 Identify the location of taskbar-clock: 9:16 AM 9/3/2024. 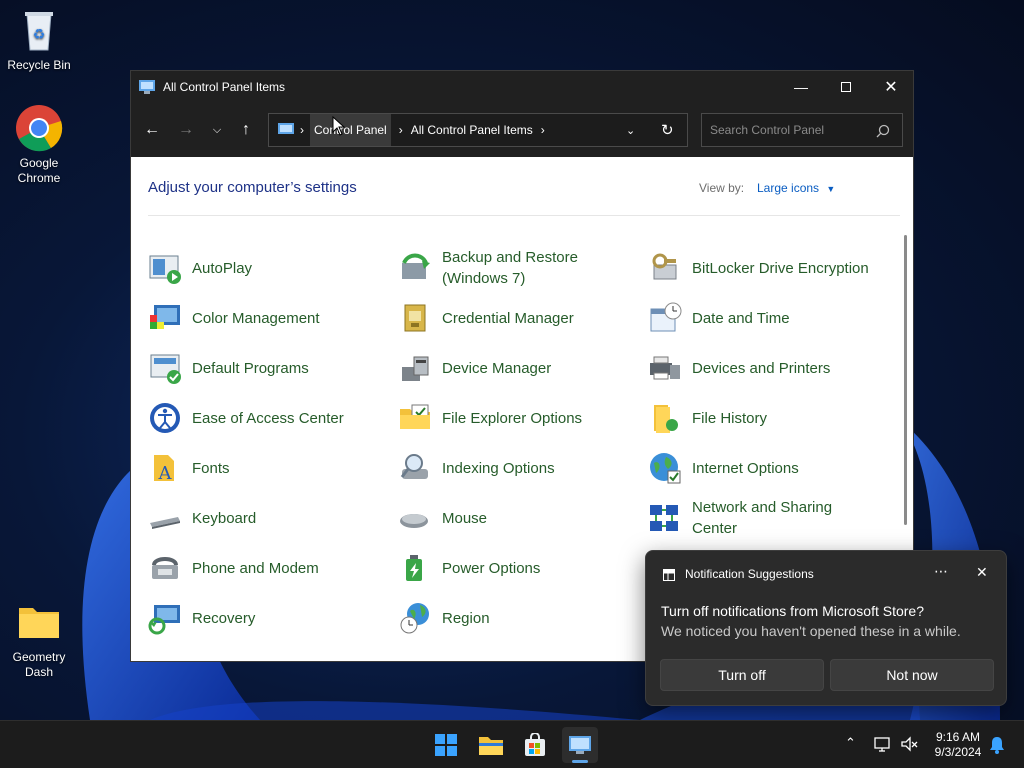
(958, 745).